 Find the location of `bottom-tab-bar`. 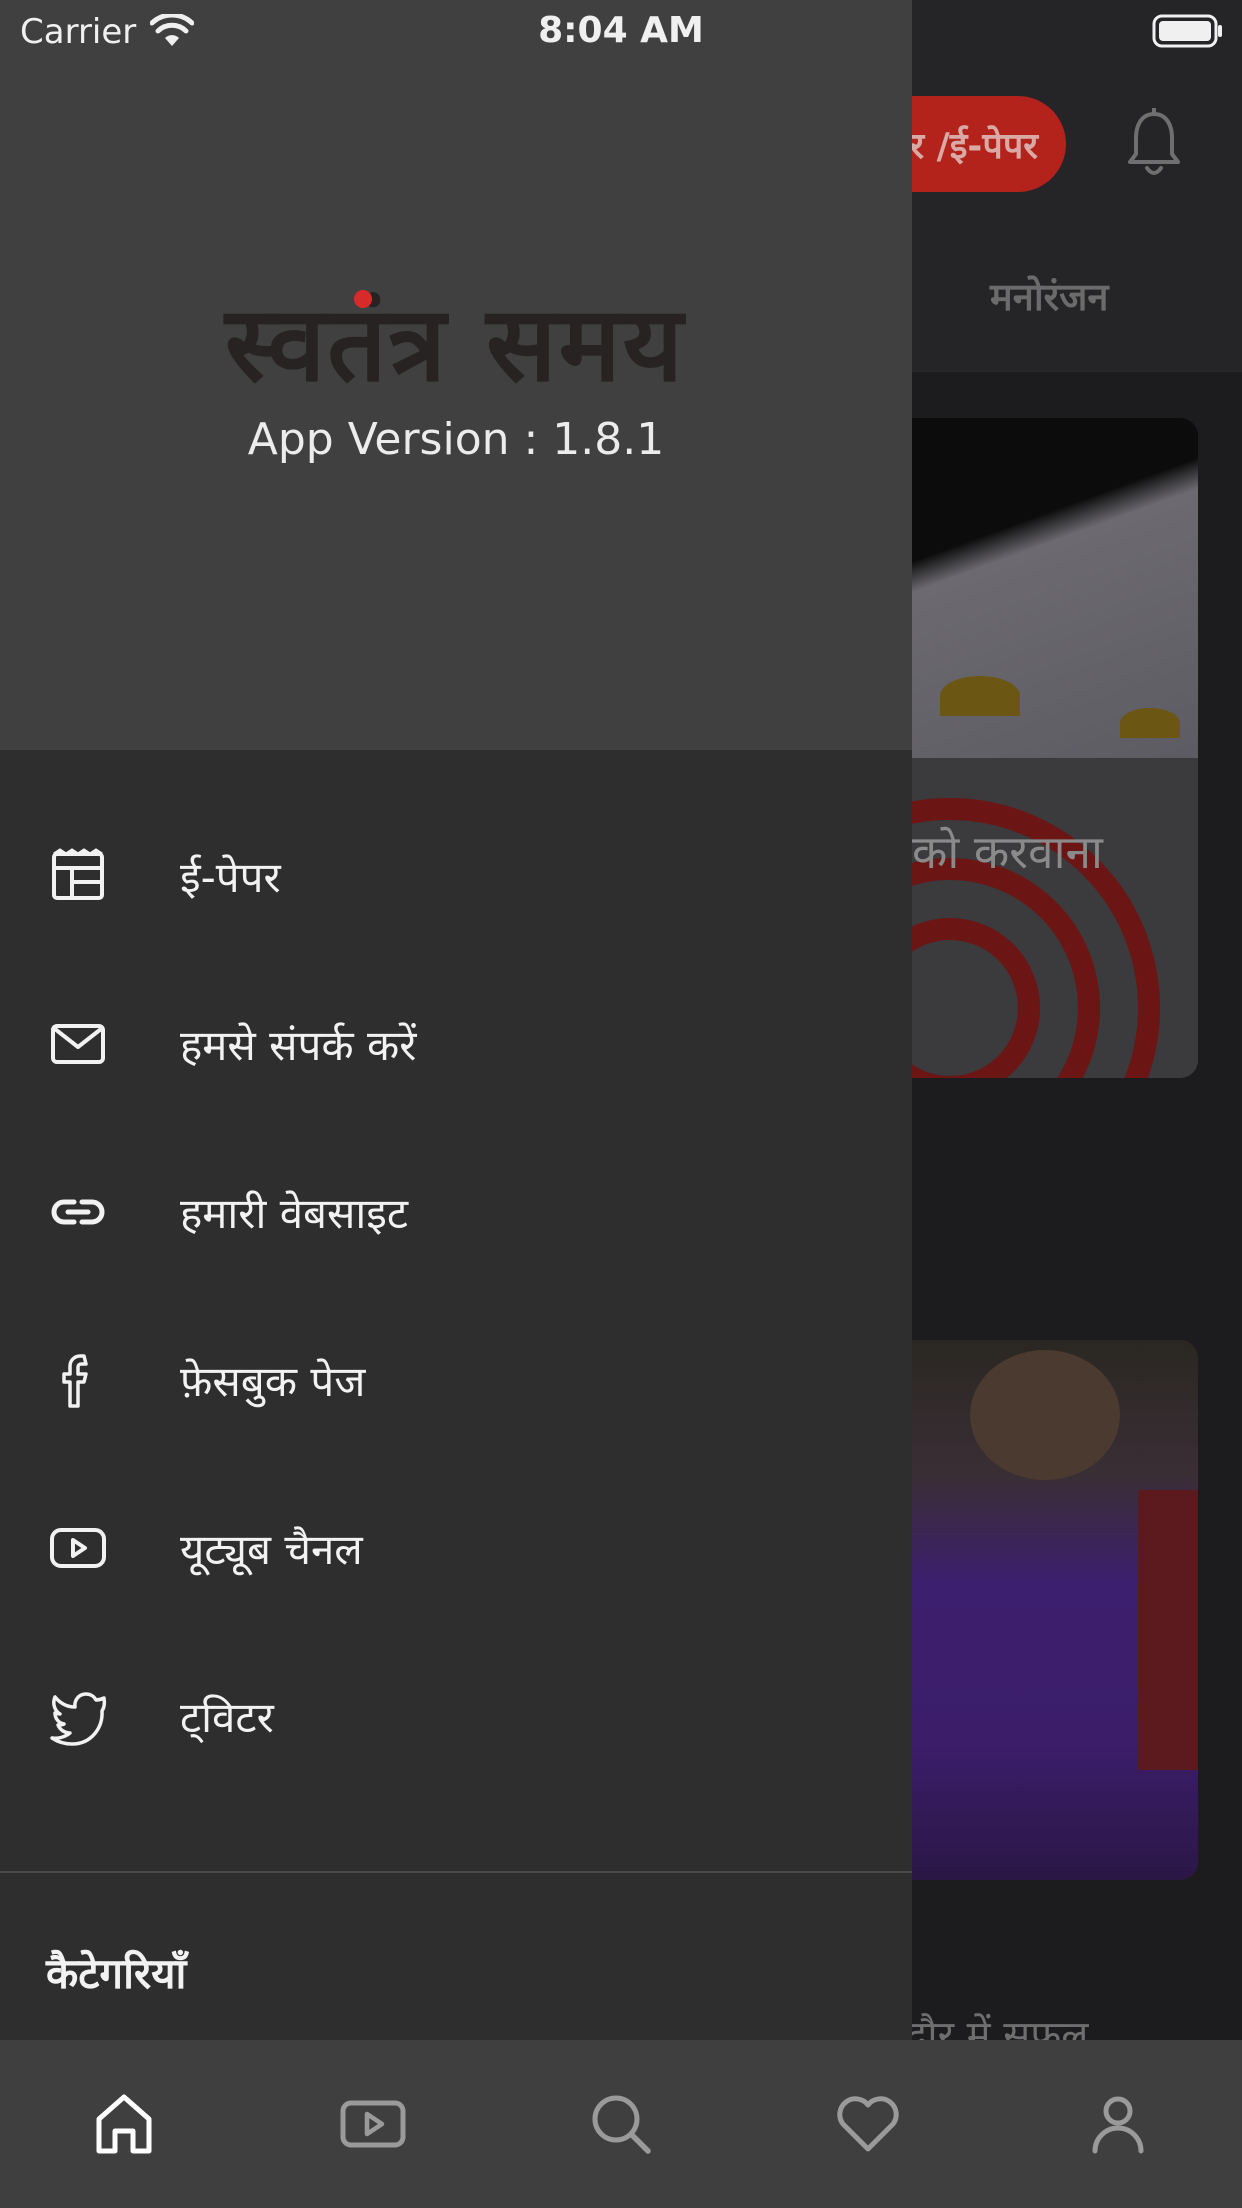

bottom-tab-bar is located at coordinates (621, 2124).